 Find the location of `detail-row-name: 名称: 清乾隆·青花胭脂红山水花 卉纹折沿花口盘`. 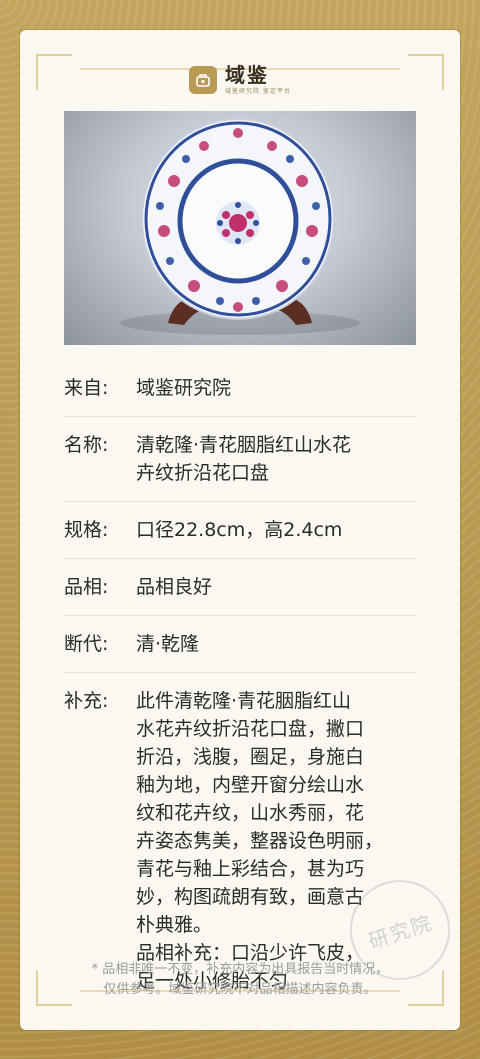

detail-row-name: 名称: 清乾隆·青花胭脂红山水花 卉纹折沿花口盘 is located at coordinates (240, 459).